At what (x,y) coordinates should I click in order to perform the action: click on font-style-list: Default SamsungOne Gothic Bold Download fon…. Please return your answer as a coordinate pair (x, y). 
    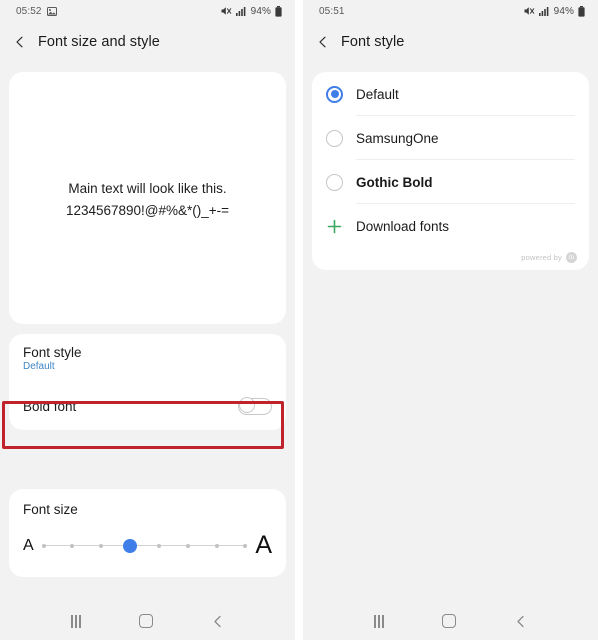
    Looking at the image, I should click on (450, 160).